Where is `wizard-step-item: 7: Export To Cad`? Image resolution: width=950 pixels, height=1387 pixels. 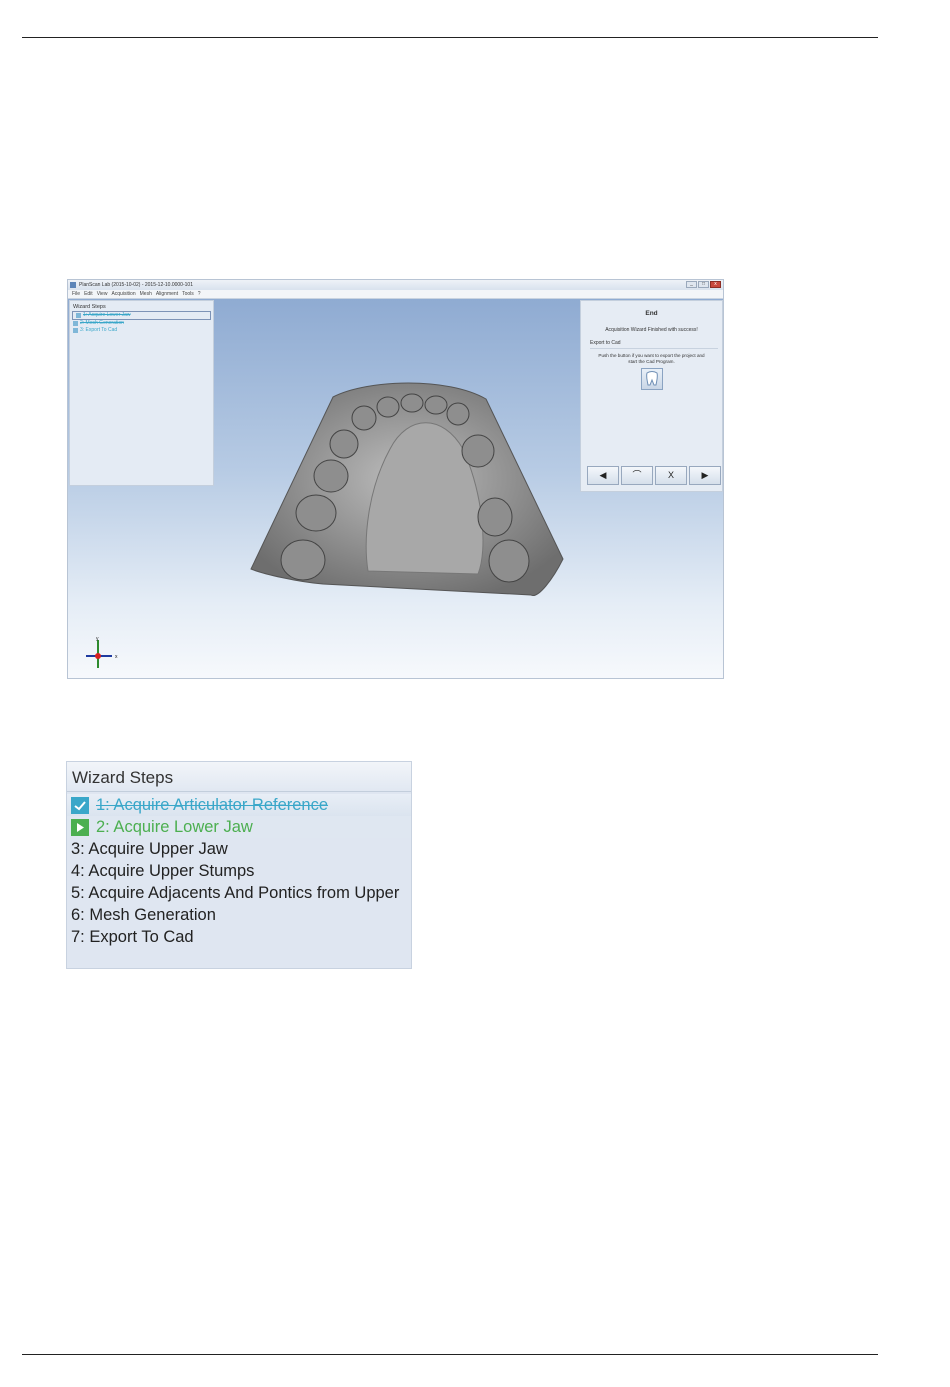
wizard-step-item: 7: Export To Cad is located at coordinates (239, 937).